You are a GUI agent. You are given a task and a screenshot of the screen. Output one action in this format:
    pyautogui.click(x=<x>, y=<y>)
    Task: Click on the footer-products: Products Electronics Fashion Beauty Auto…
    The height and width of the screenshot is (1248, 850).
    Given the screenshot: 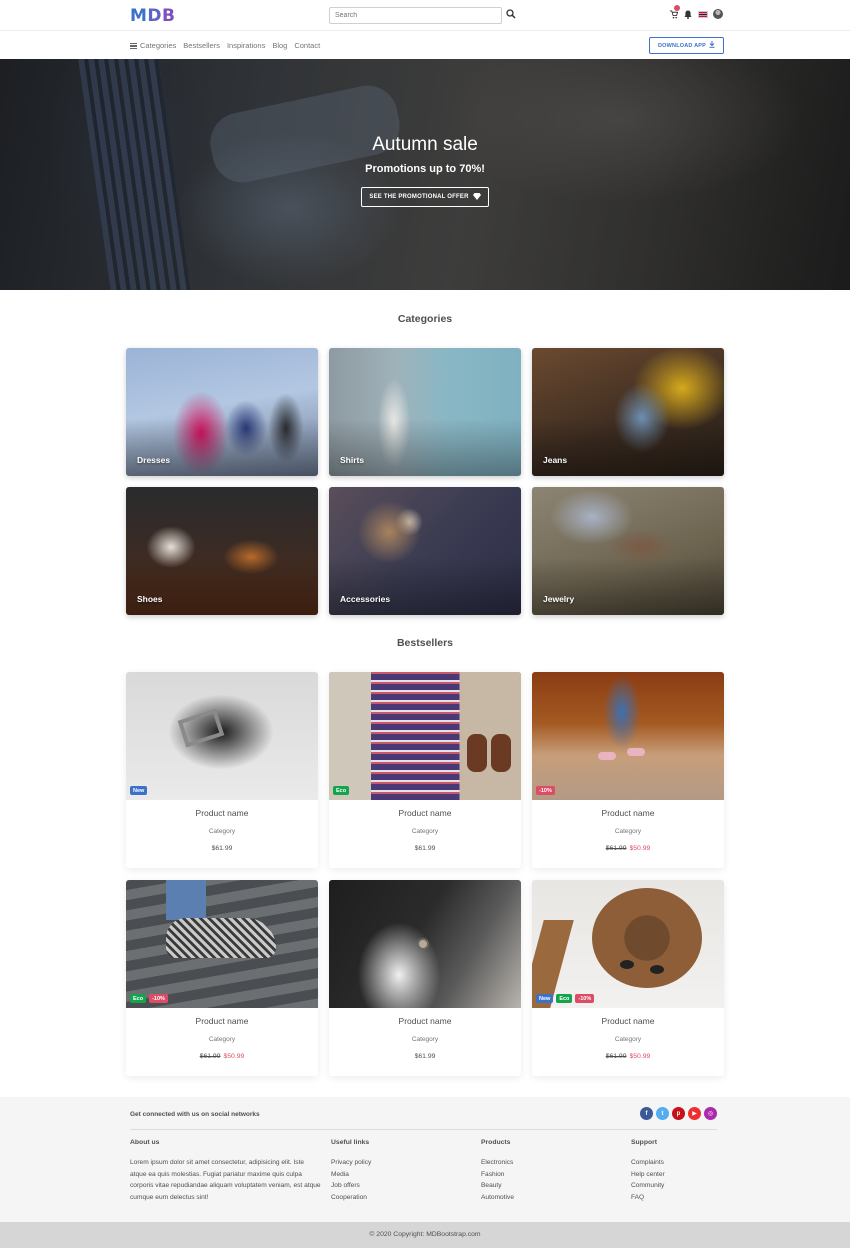 What is the action you would take?
    pyautogui.click(x=497, y=1171)
    